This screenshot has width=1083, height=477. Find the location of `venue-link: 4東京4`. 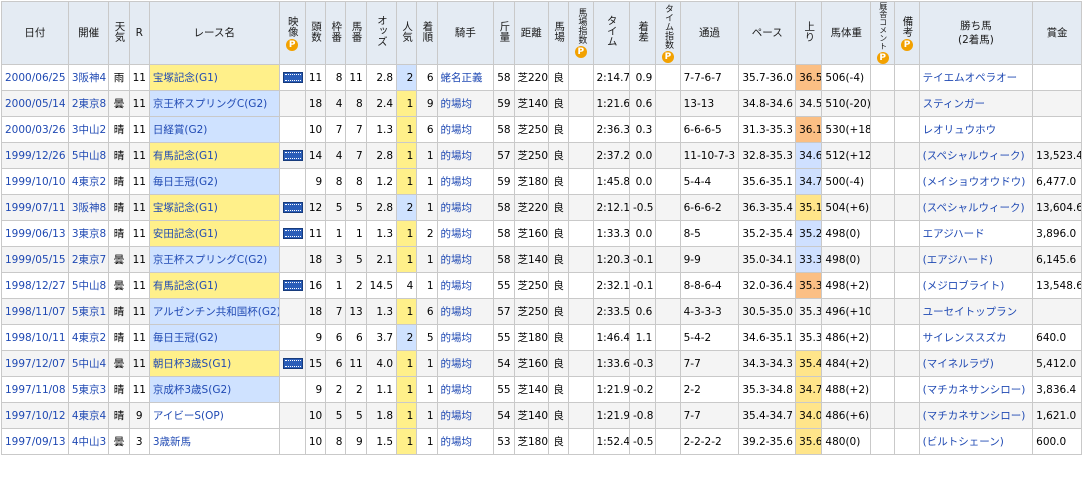

venue-link: 4東京4 is located at coordinates (88, 415).